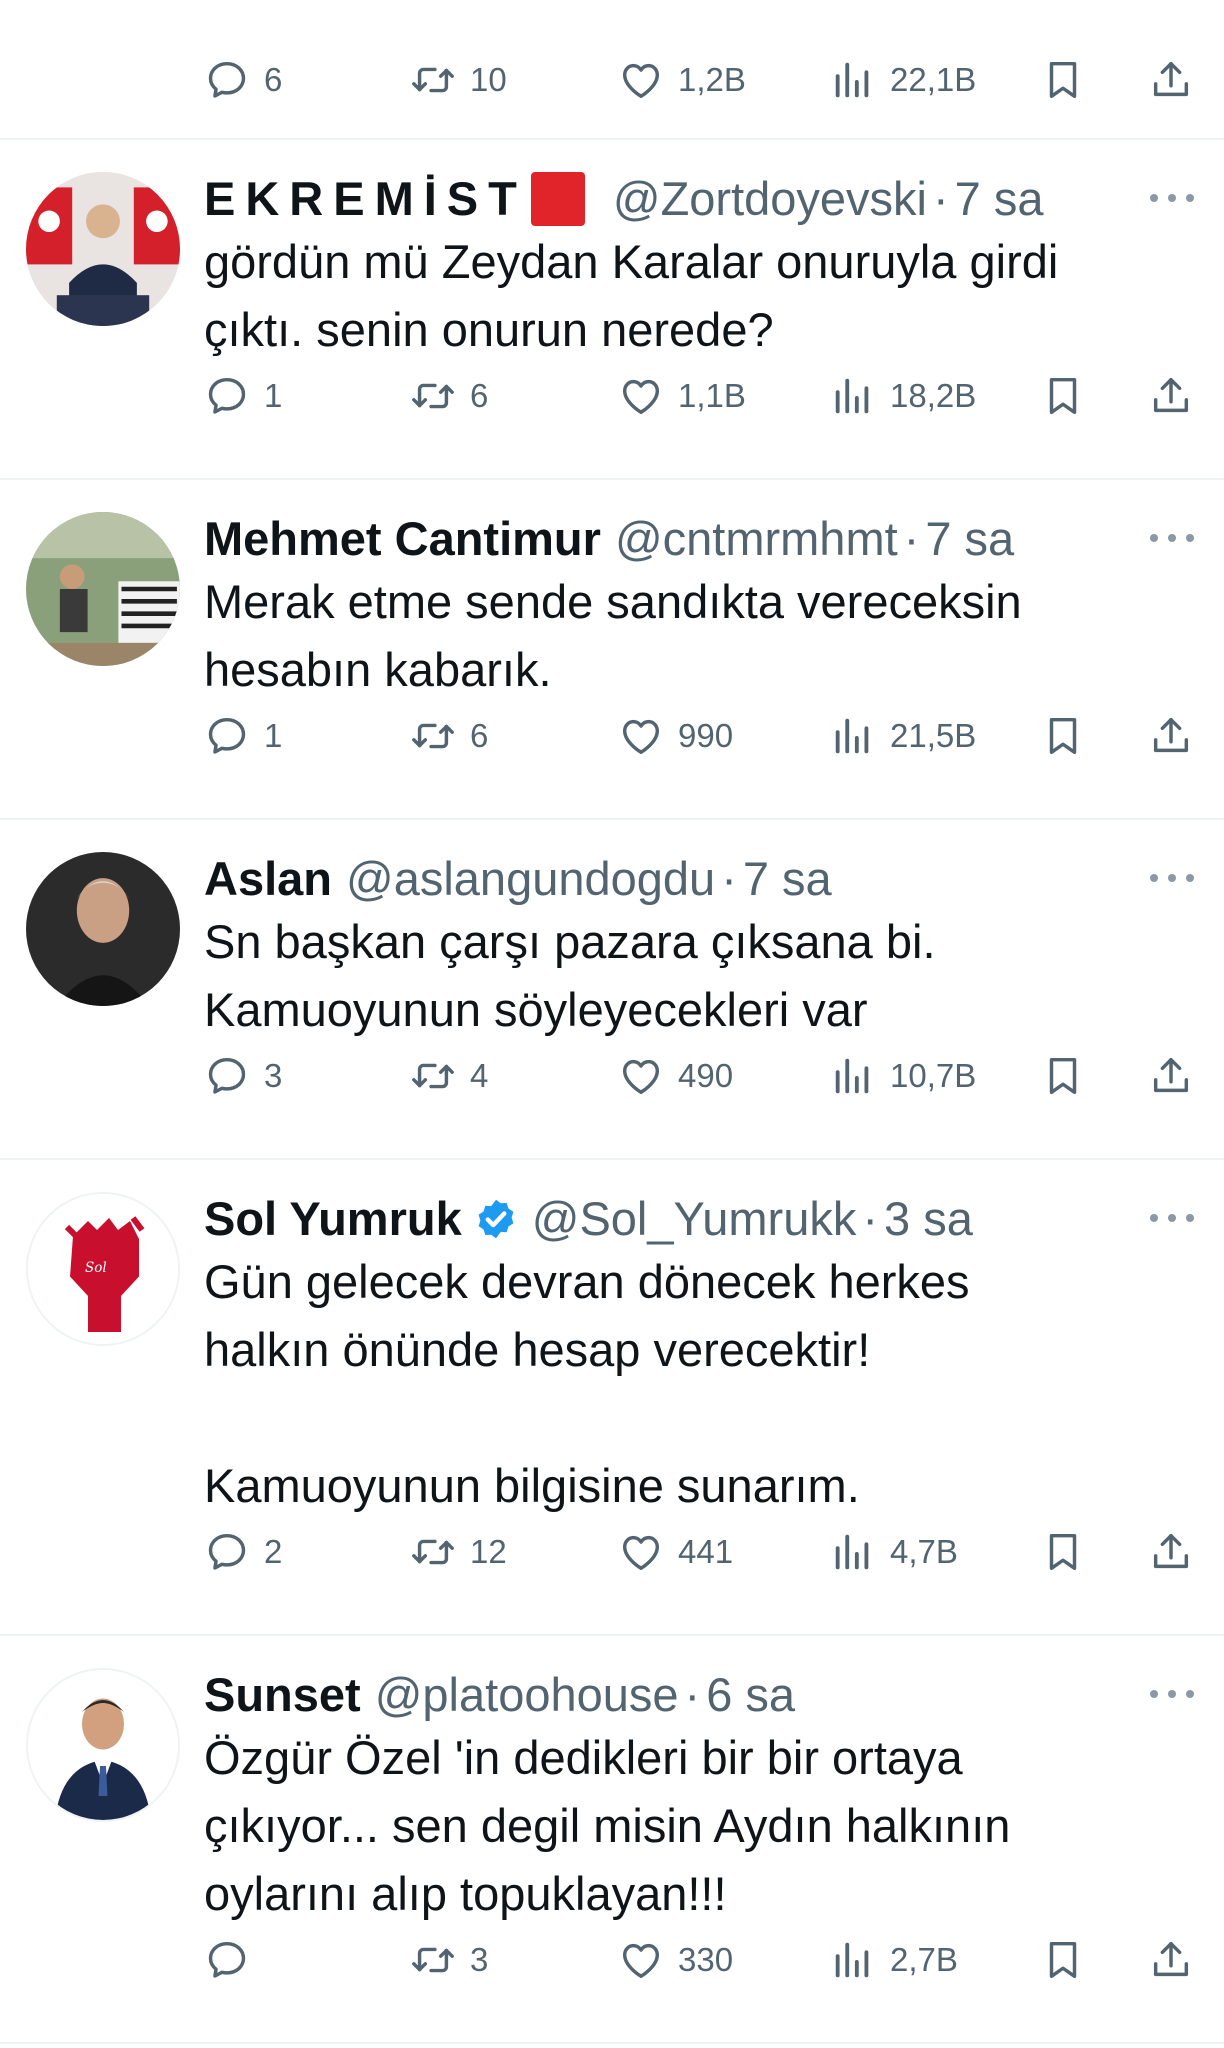 The image size is (1224, 2048). I want to click on retweet-count: 6, so click(479, 735).